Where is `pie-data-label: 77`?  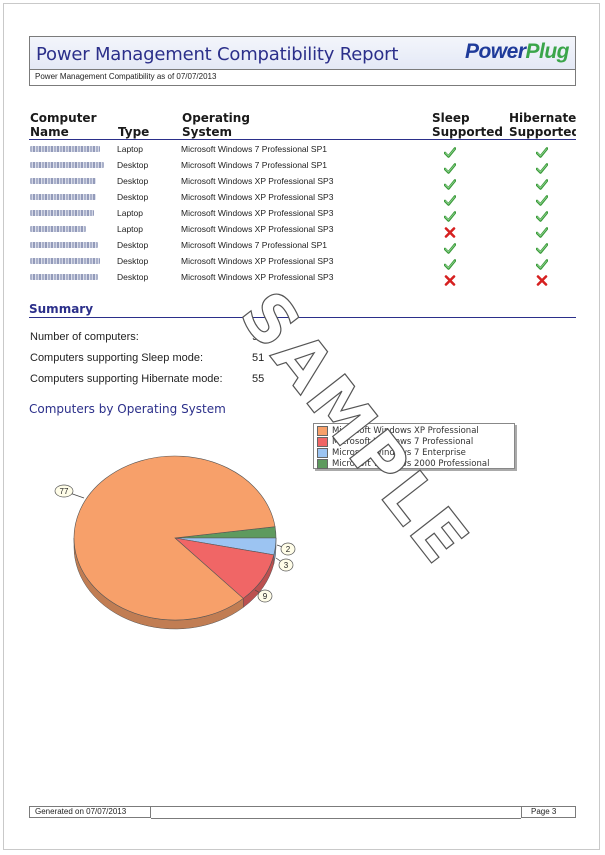 pie-data-label: 77 is located at coordinates (64, 491).